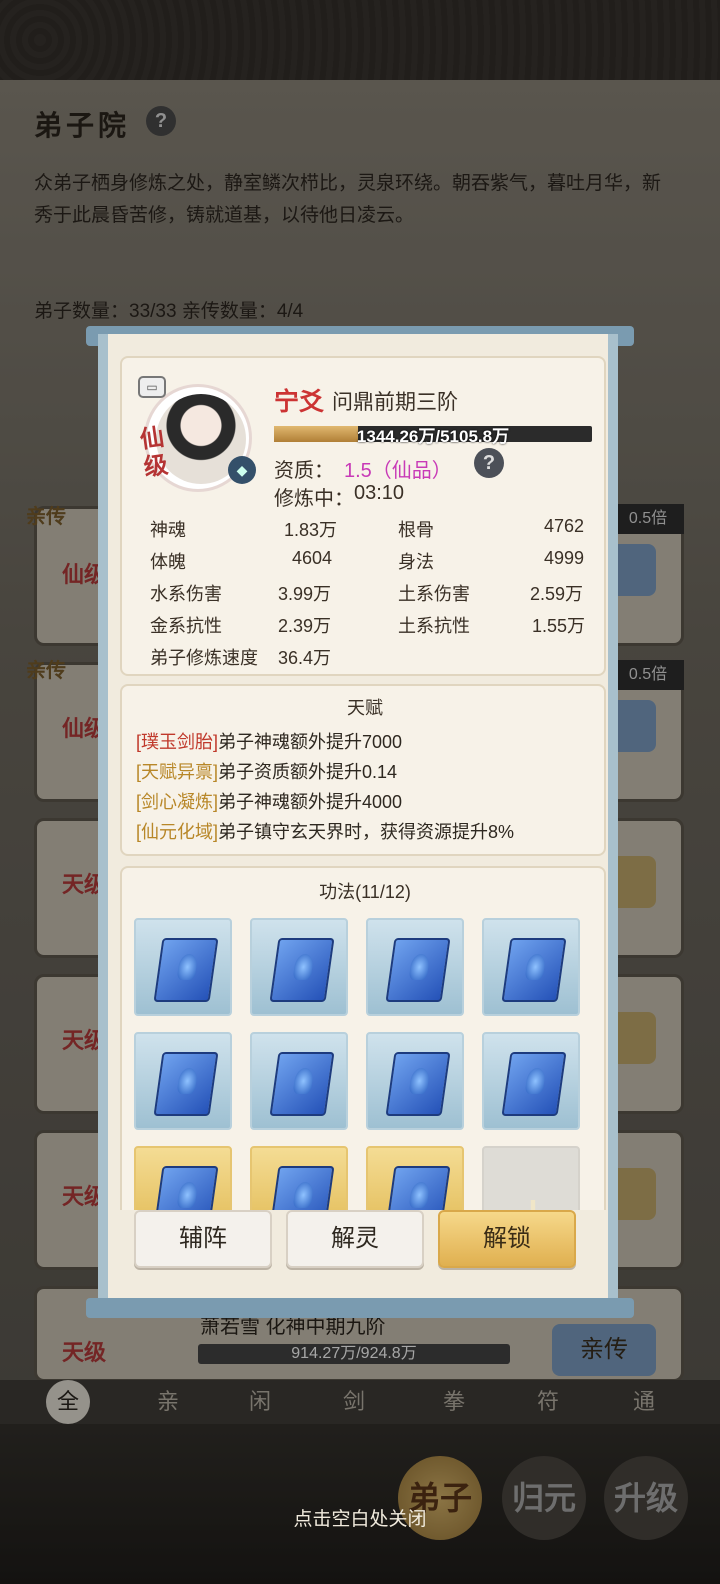 The height and width of the screenshot is (1584, 720). I want to click on stat-value: 2.39万, so click(305, 626).